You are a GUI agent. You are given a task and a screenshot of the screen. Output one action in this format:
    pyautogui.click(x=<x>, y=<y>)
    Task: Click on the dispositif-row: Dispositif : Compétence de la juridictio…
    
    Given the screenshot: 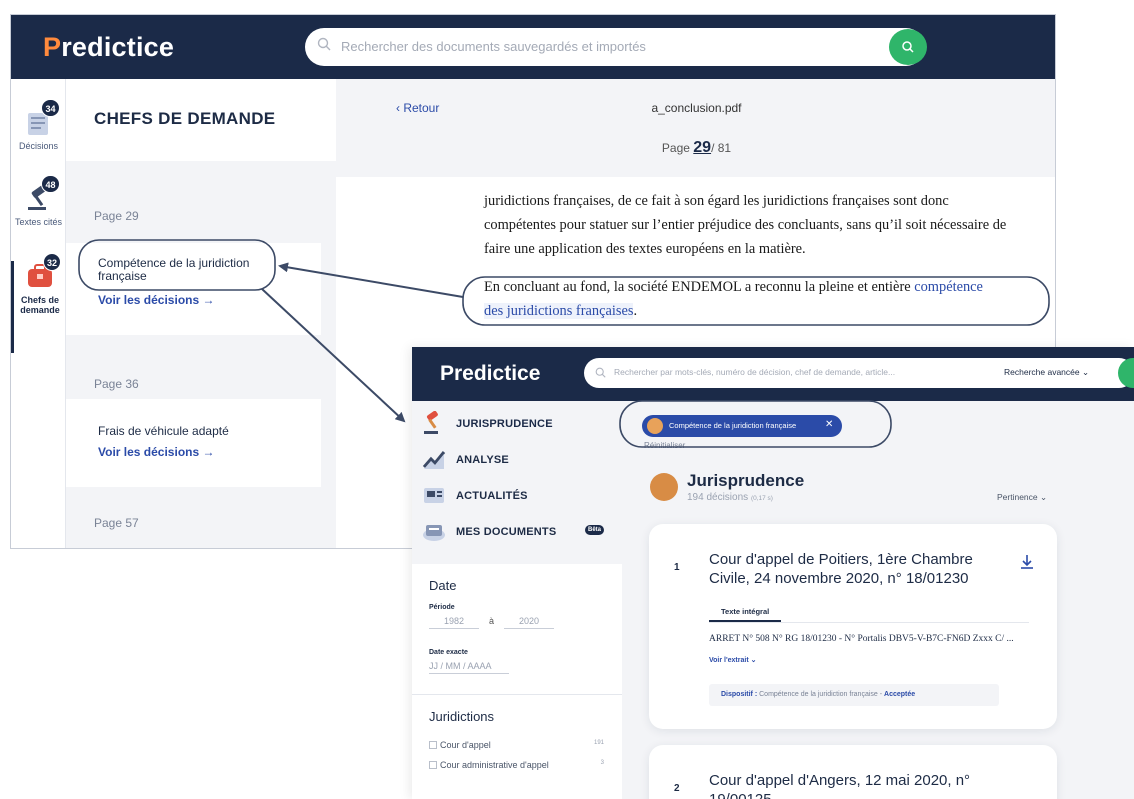 What is the action you would take?
    pyautogui.click(x=854, y=695)
    